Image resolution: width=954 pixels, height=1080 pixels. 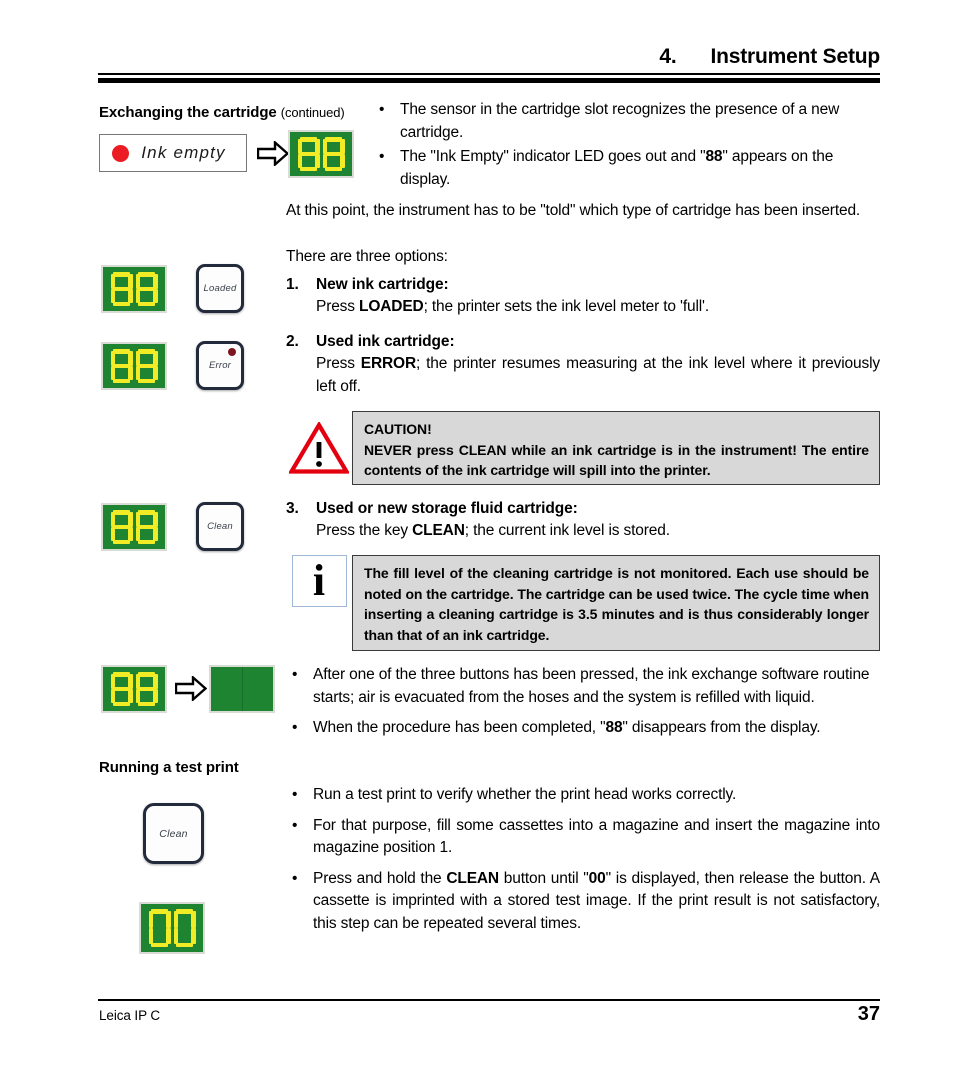 I want to click on header-title-line: 4. Instrument Setup, so click(x=489, y=57).